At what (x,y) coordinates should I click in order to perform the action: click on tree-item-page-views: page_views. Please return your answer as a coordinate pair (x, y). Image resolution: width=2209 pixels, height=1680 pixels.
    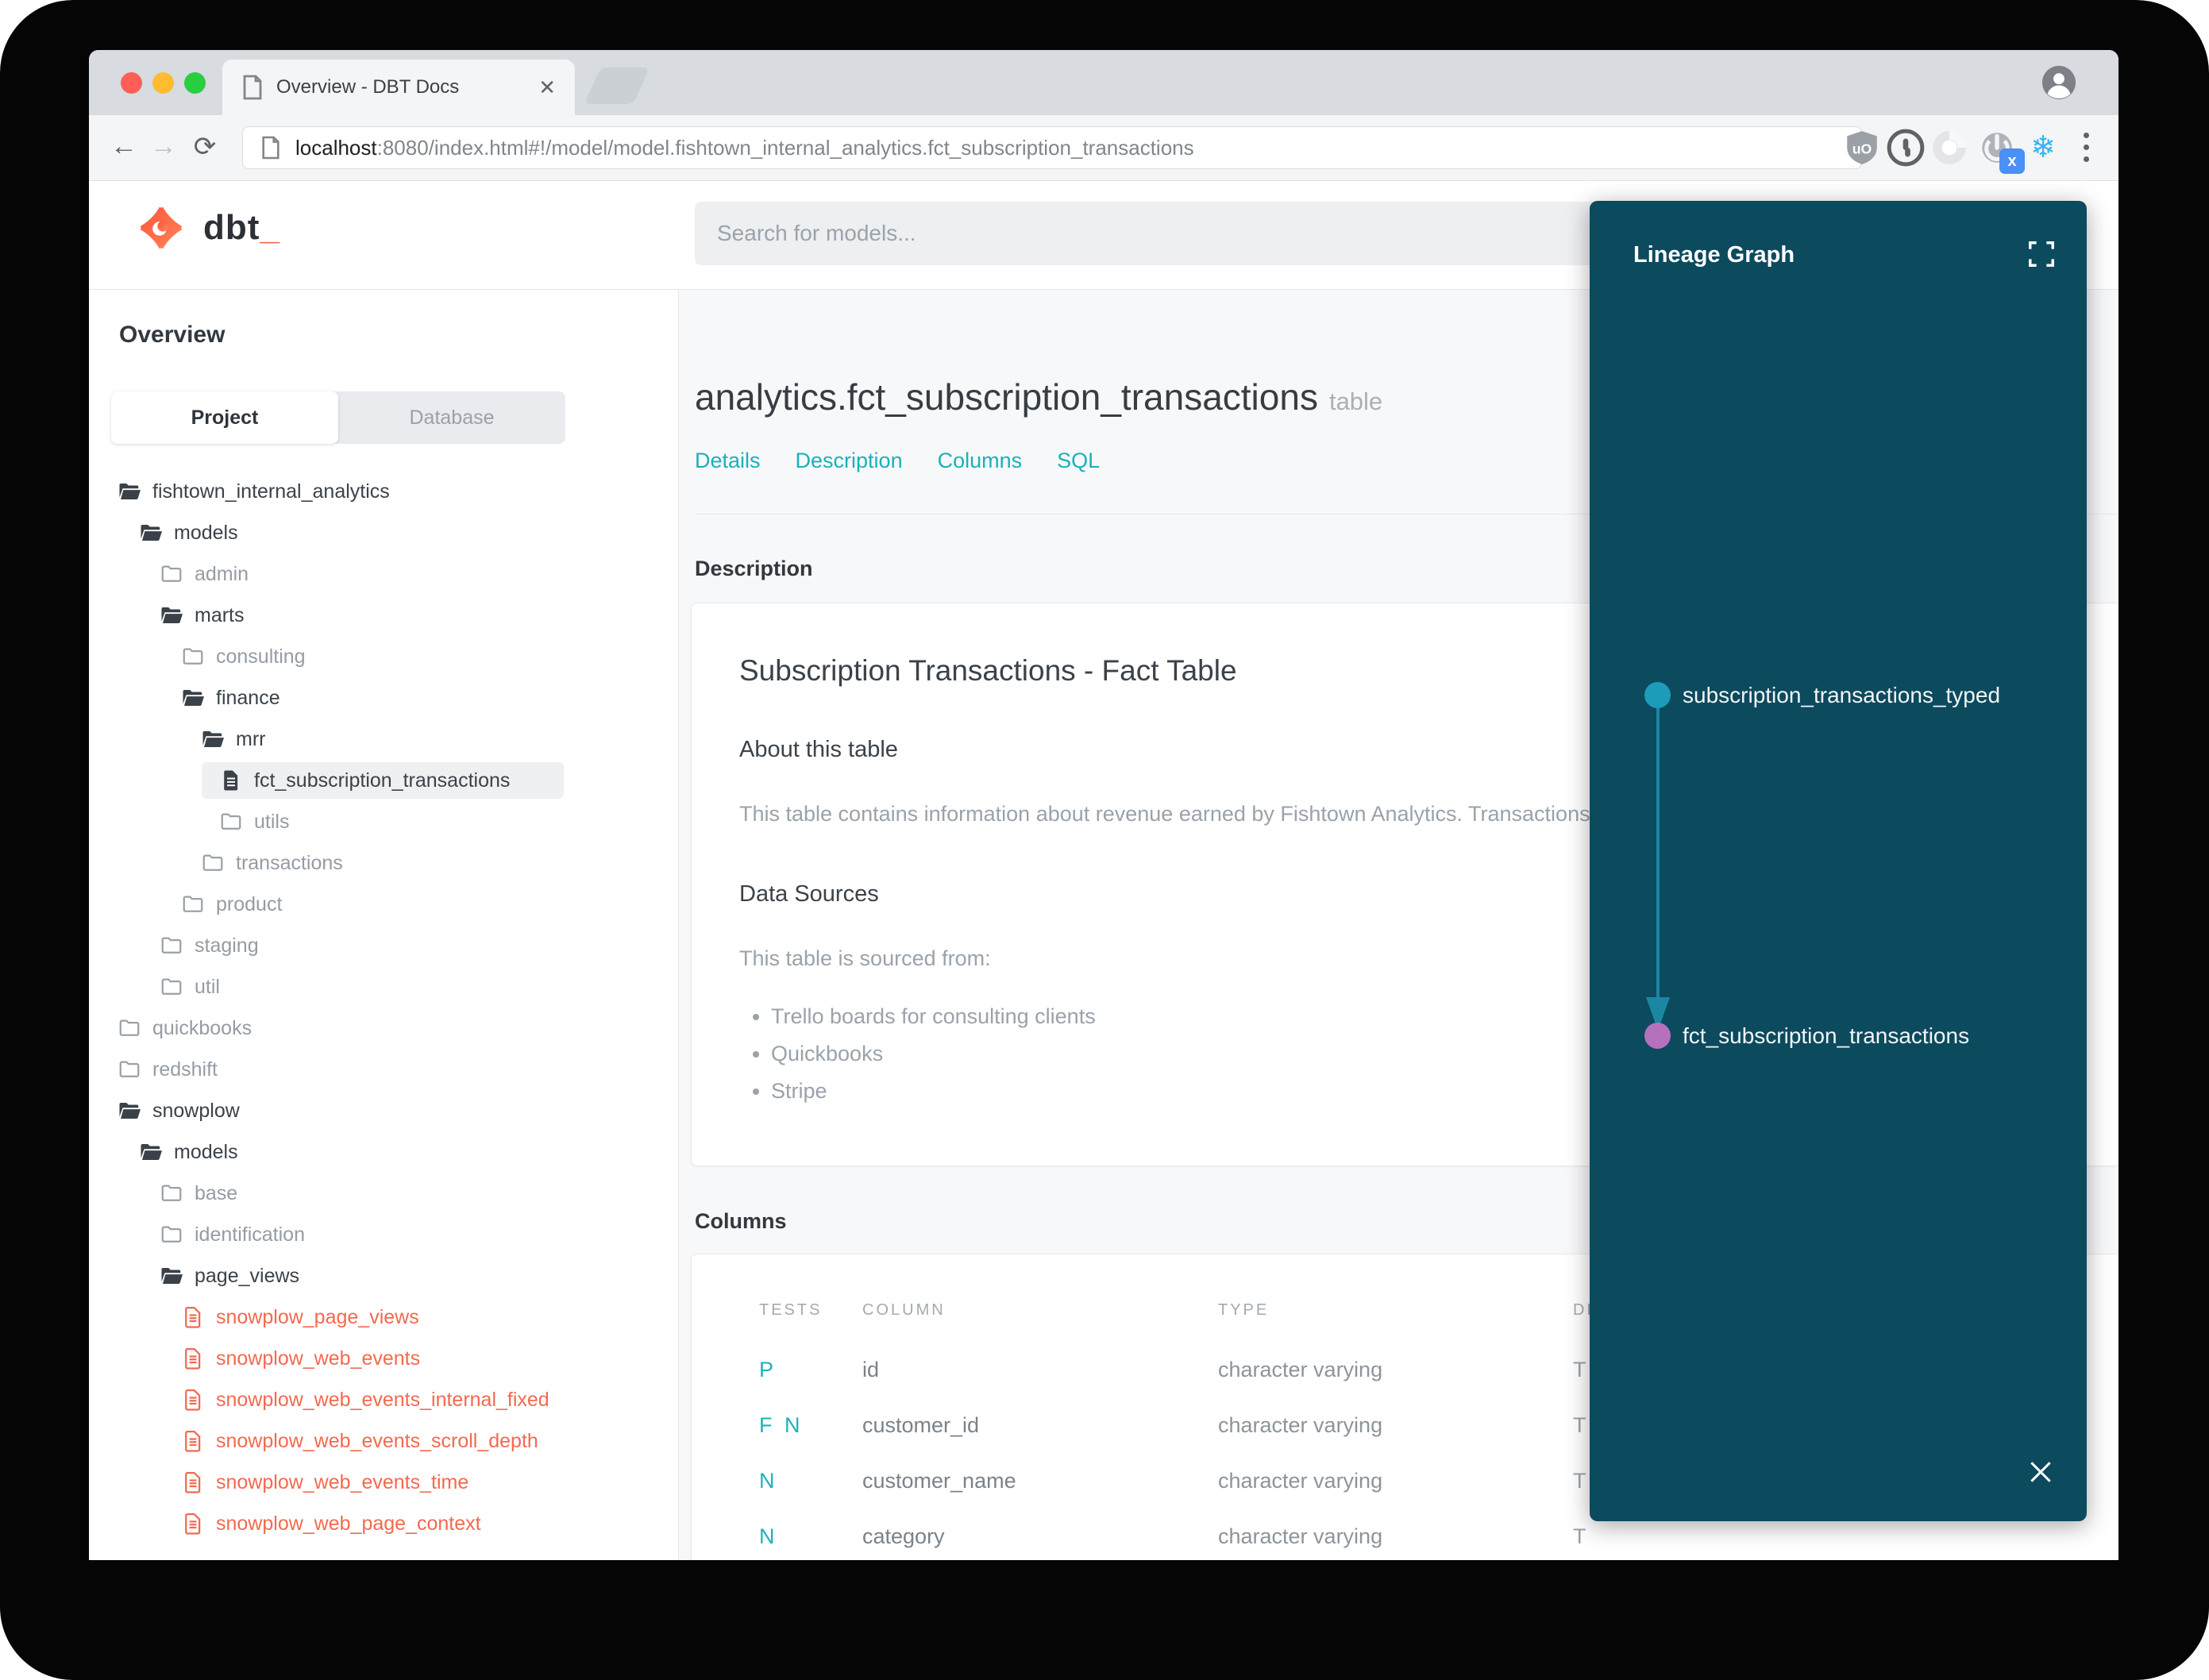
    Looking at the image, I should click on (383, 1276).